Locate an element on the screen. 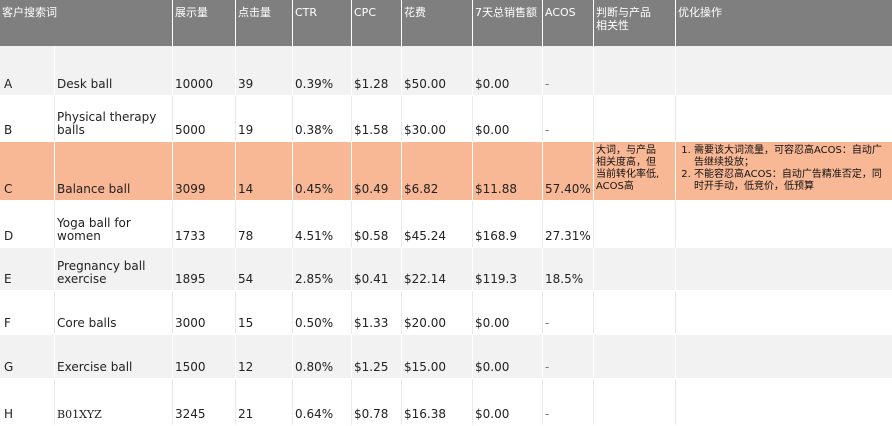  cell-spend: $45.24 is located at coordinates (437, 224).